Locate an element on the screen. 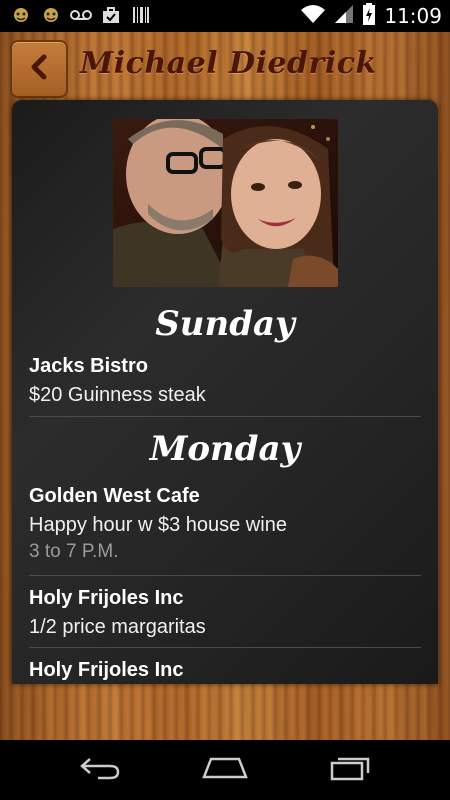 This screenshot has width=450, height=800. nav-home-button is located at coordinates (225, 770).